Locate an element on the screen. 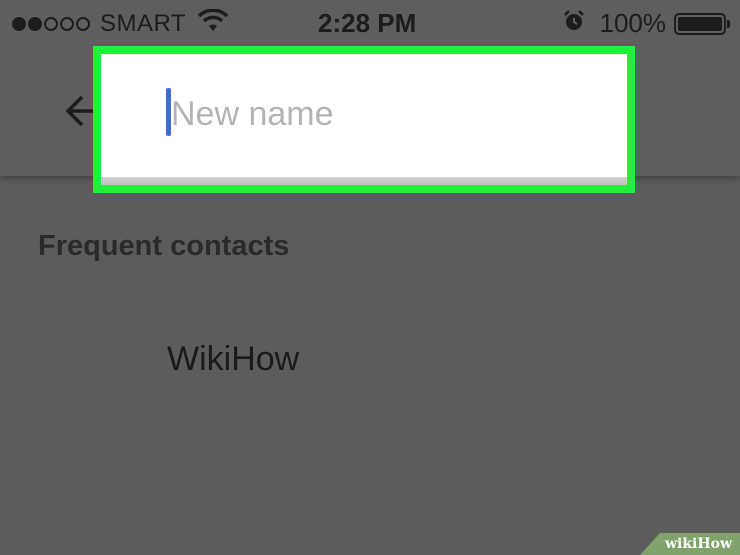 The image size is (740, 555). contact-item: WikiHow is located at coordinates (233, 359).